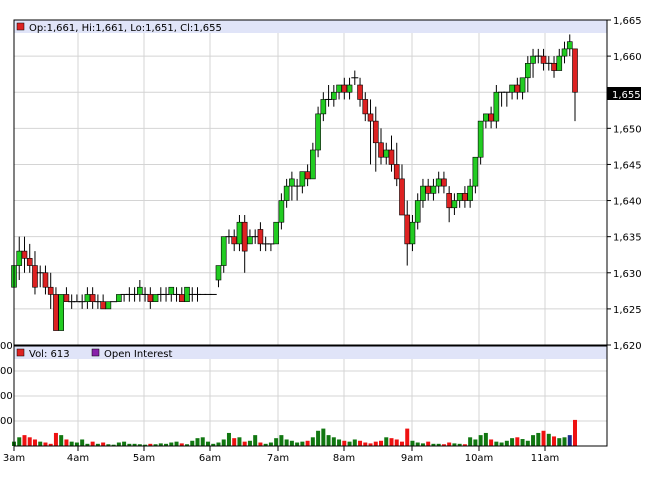  I want to click on time-tick-label: 6am, so click(210, 458).